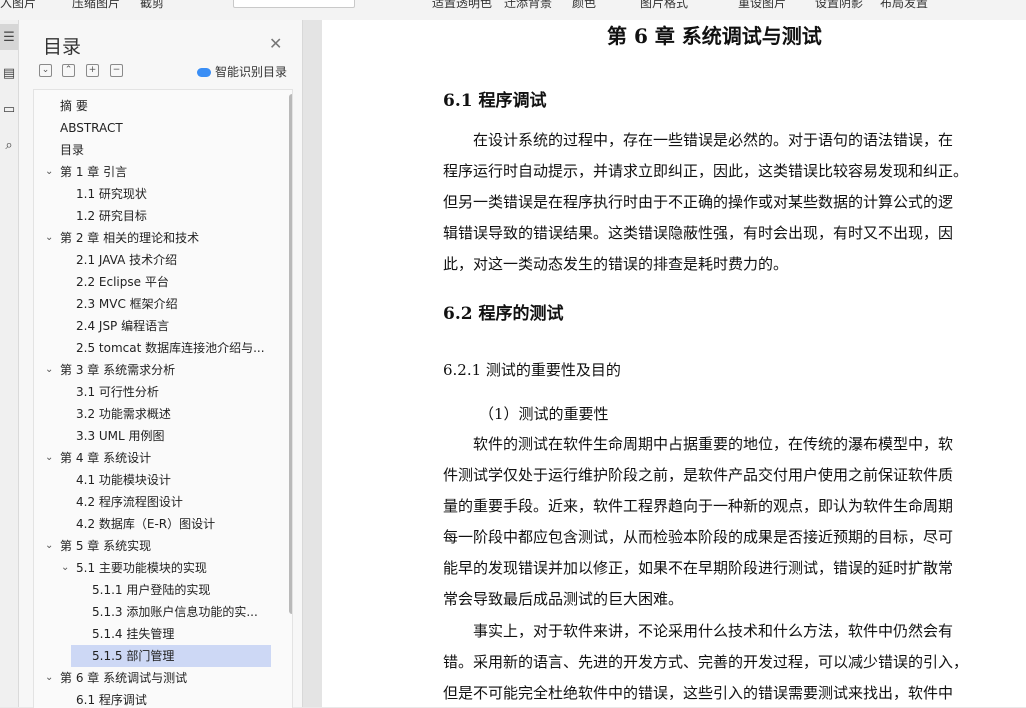 The width and height of the screenshot is (1026, 708). I want to click on toc-item: 5.1.1 用户登陆的实现, so click(154, 590).